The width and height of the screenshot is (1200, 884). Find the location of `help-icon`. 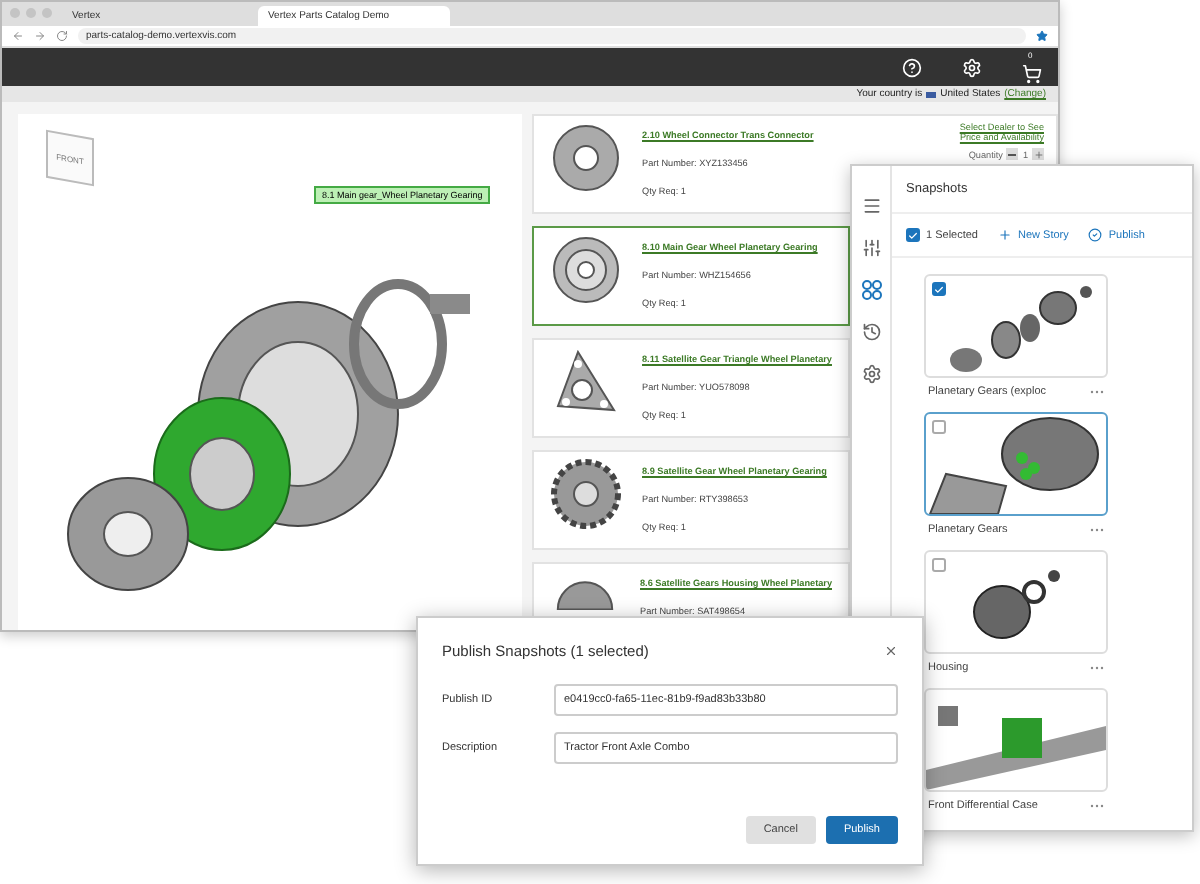

help-icon is located at coordinates (912, 67).